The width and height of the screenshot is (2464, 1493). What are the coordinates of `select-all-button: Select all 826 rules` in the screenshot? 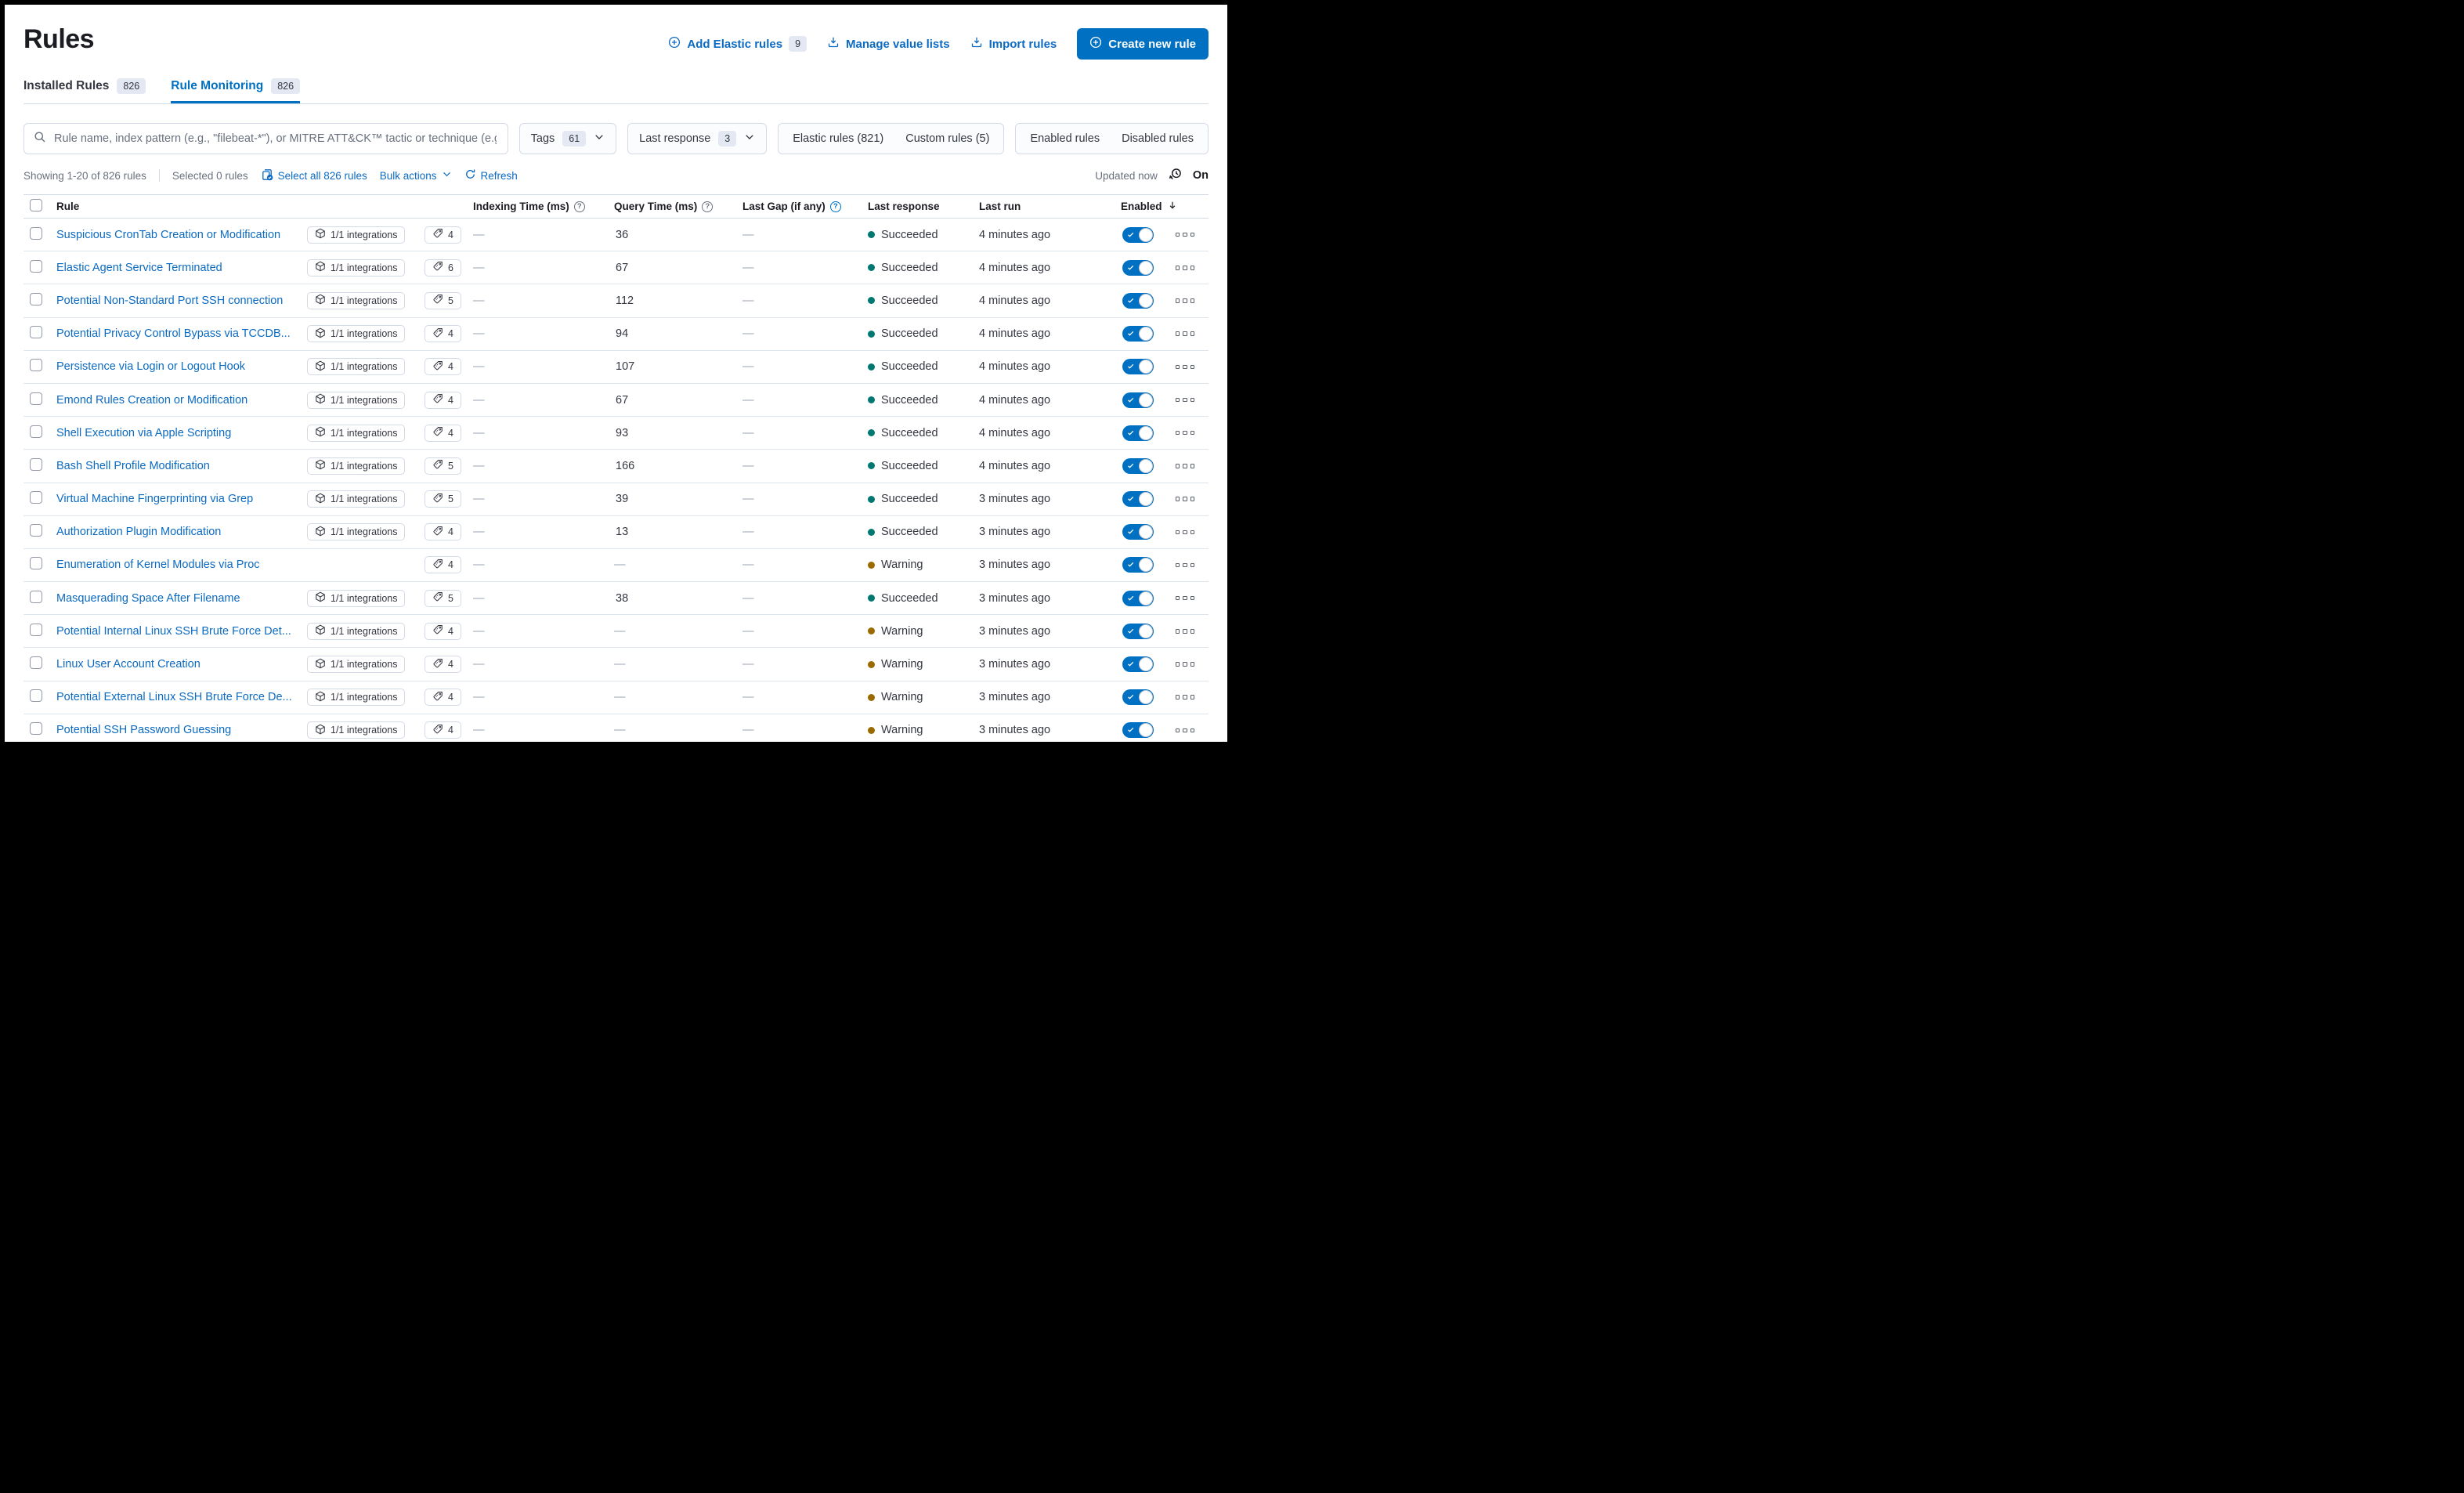 It's located at (314, 175).